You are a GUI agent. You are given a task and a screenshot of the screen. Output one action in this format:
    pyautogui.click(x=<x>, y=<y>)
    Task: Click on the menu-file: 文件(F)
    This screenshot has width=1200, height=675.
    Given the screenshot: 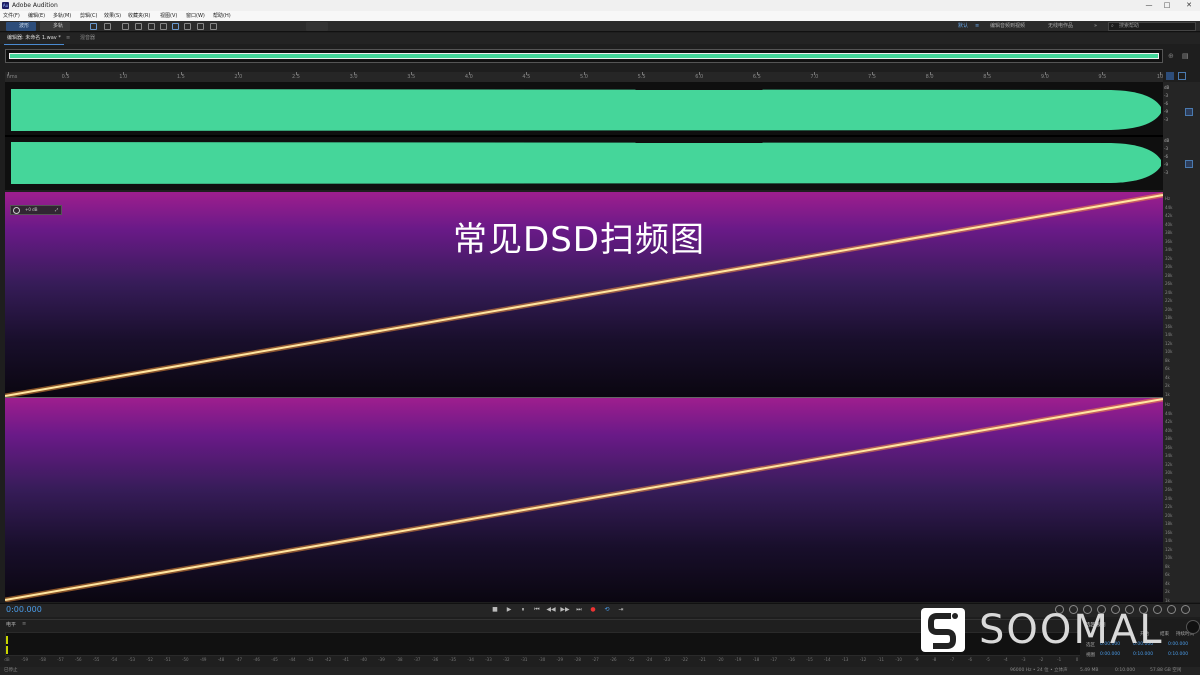 What is the action you would take?
    pyautogui.click(x=11, y=16)
    